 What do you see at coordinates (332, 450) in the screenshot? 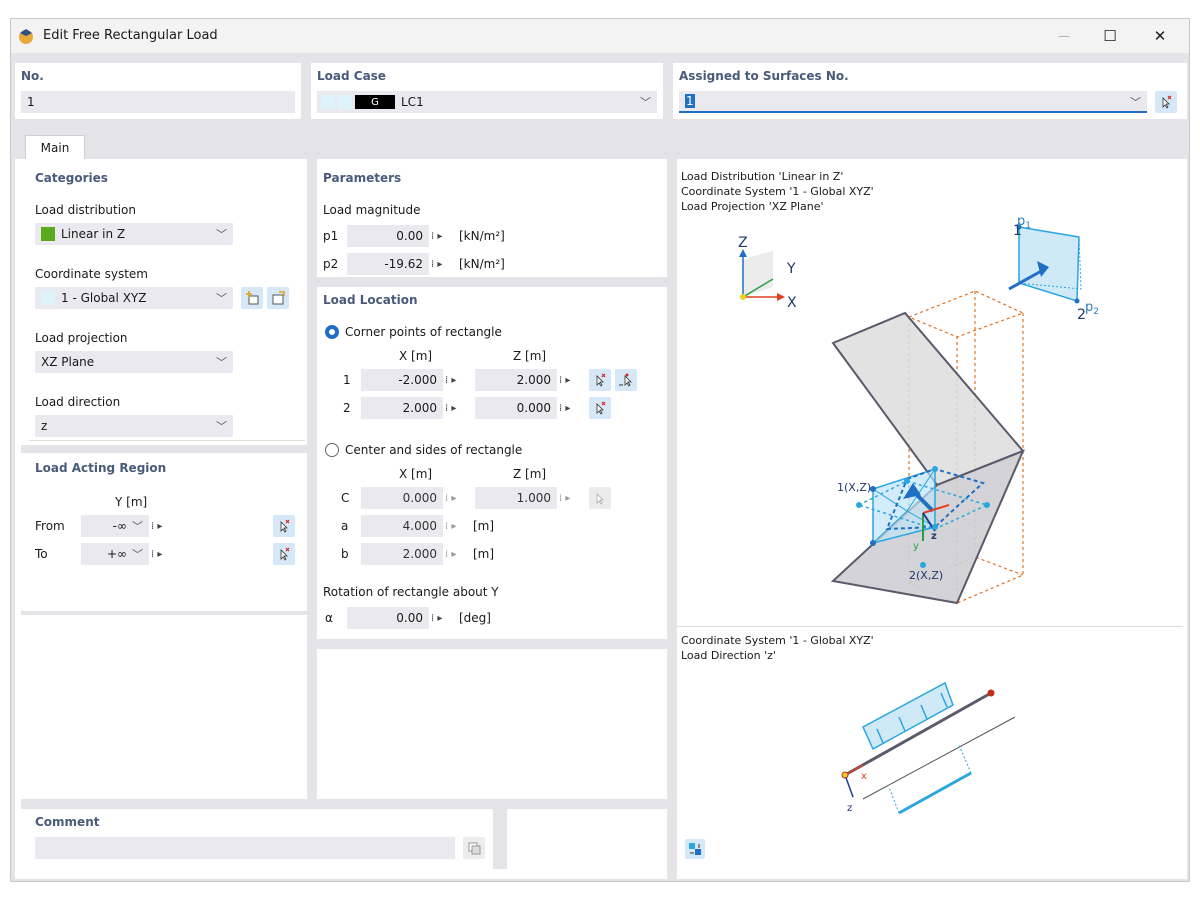
I see `center-sides-radio` at bounding box center [332, 450].